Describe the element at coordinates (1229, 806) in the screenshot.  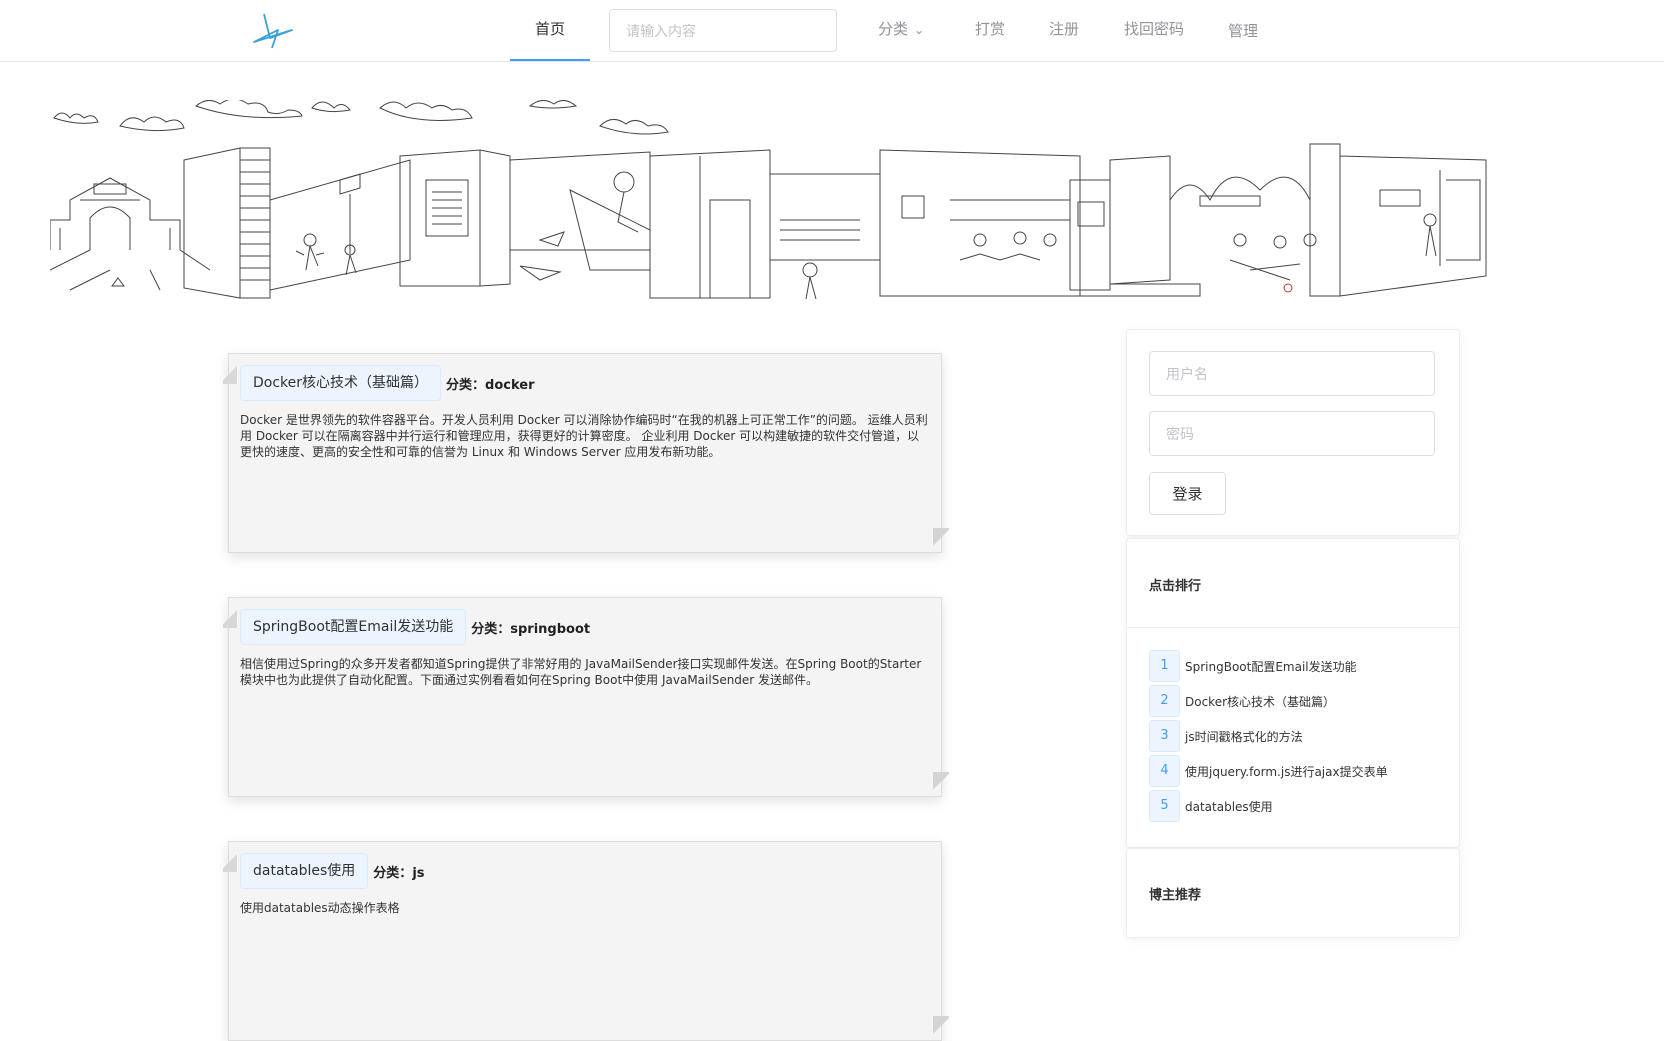
I see `rank-title: datatables使用` at that location.